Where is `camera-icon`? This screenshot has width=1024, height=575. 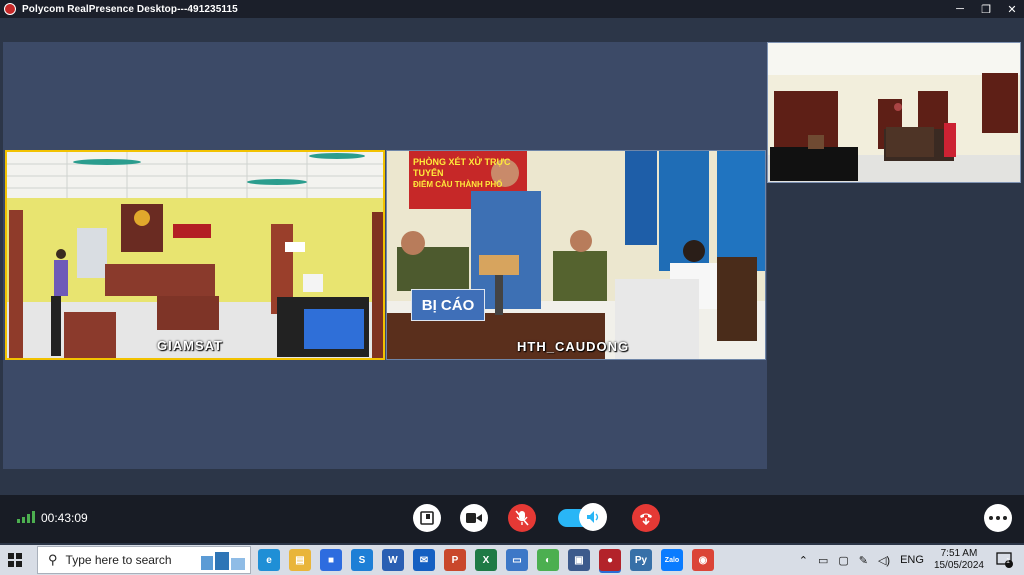 camera-icon is located at coordinates (474, 518).